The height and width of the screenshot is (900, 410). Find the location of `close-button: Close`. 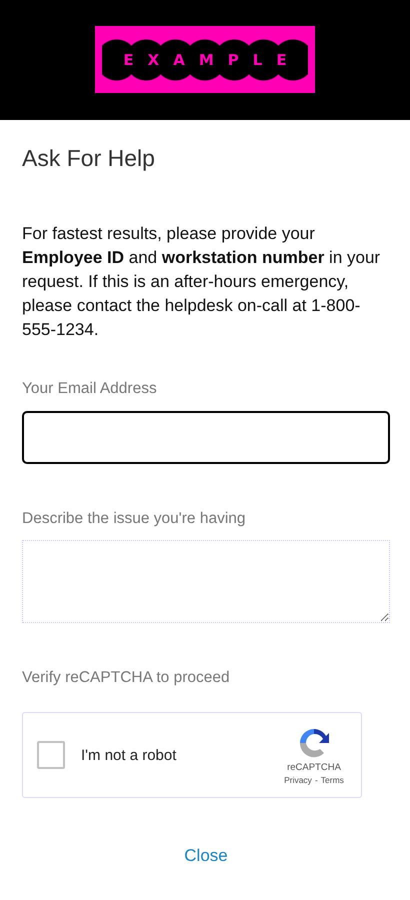

close-button: Close is located at coordinates (206, 856).